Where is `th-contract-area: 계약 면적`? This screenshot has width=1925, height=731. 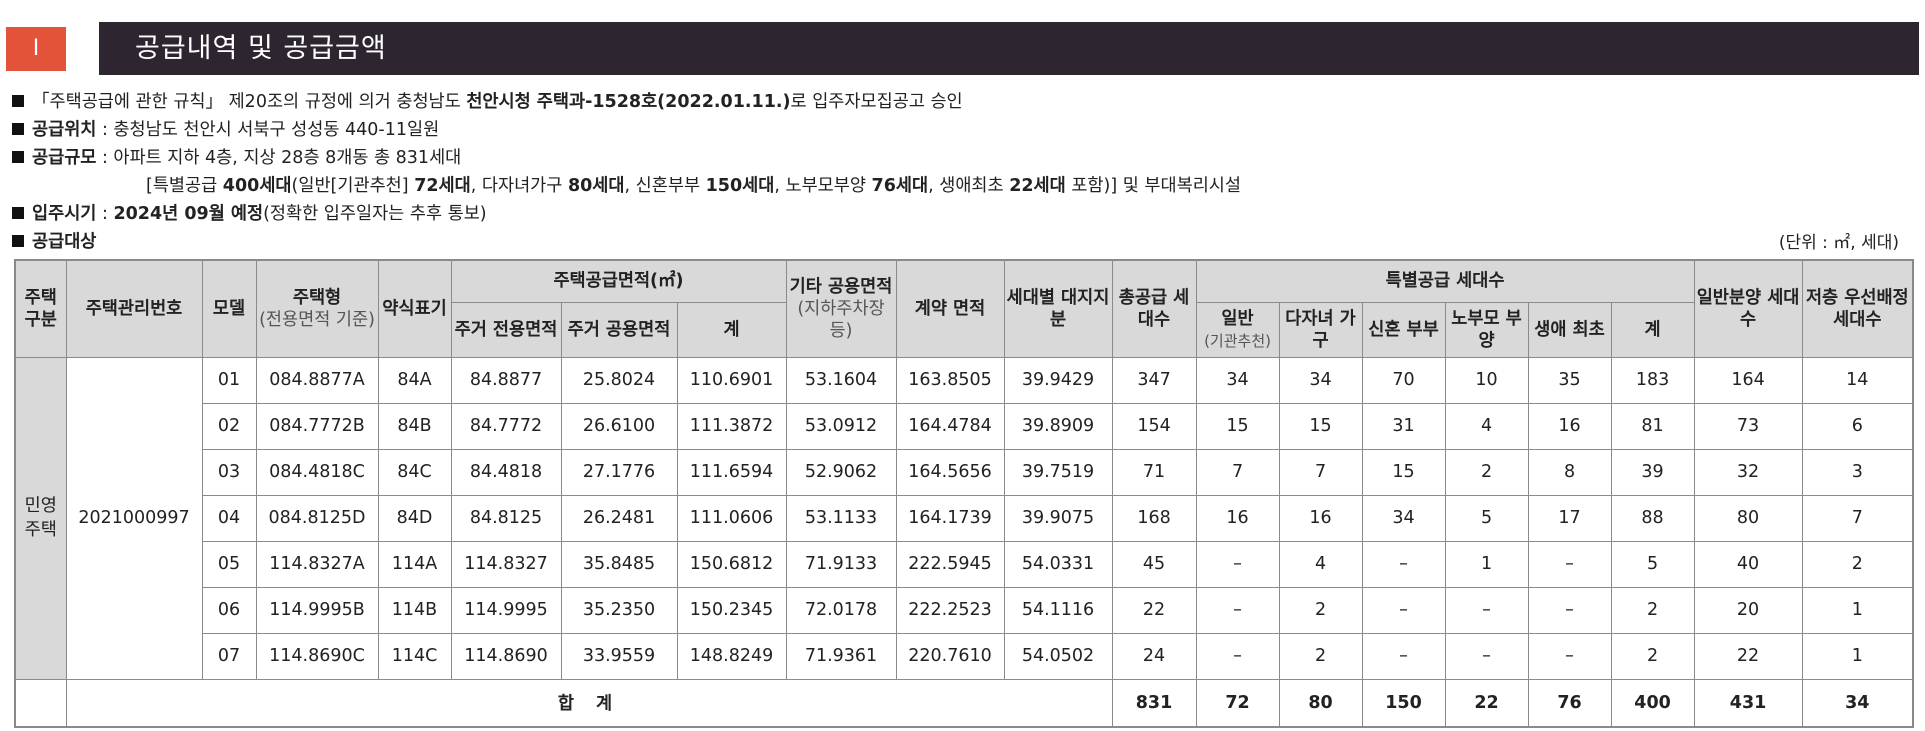
th-contract-area: 계약 면적 is located at coordinates (950, 308).